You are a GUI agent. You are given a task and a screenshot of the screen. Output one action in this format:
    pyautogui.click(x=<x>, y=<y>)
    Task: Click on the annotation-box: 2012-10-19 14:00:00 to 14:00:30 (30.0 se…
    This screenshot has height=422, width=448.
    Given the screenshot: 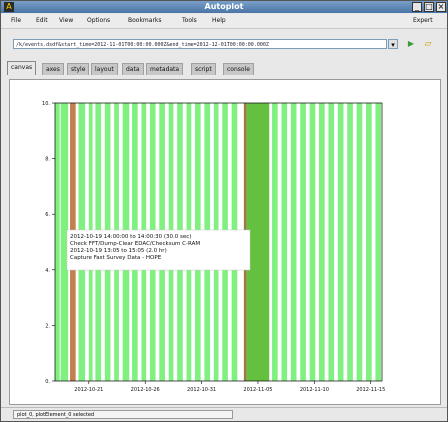 What is the action you would take?
    pyautogui.click(x=158, y=250)
    